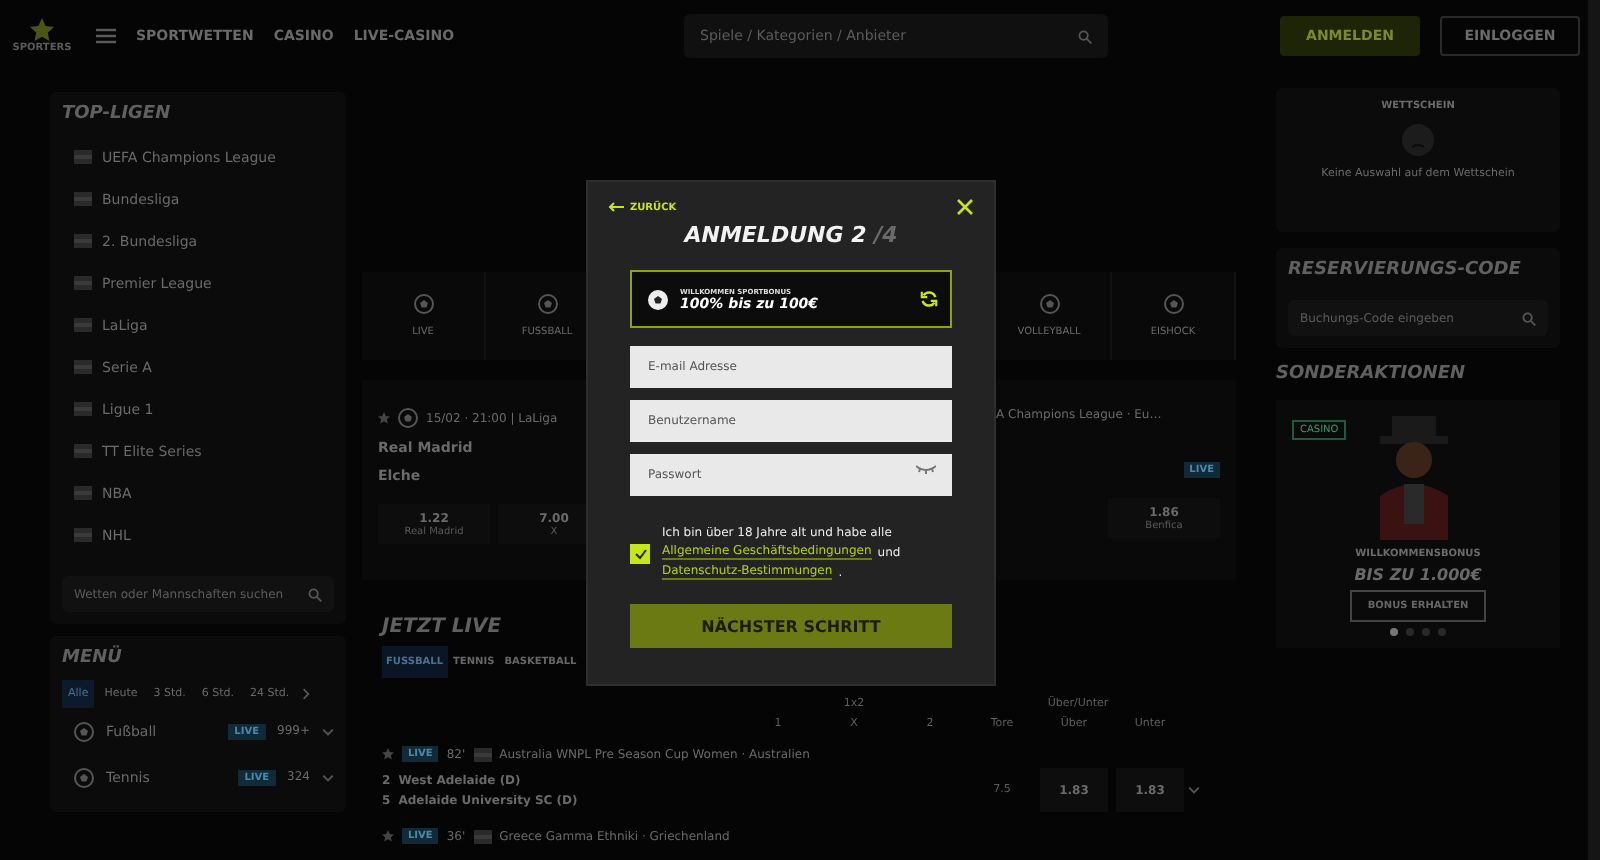  I want to click on section-title: JETZT LIVE, so click(442, 627).